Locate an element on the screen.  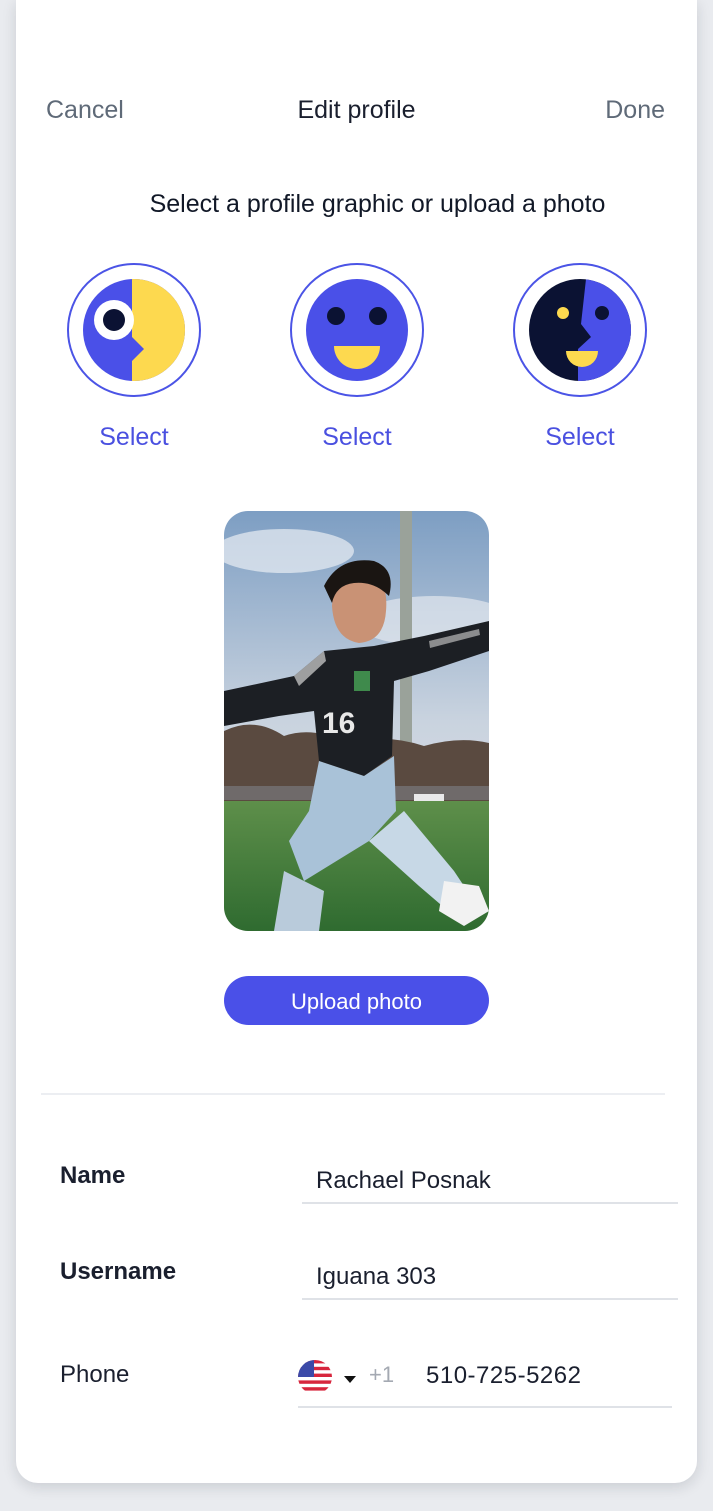
profile-photo: 16 is located at coordinates (356, 721).